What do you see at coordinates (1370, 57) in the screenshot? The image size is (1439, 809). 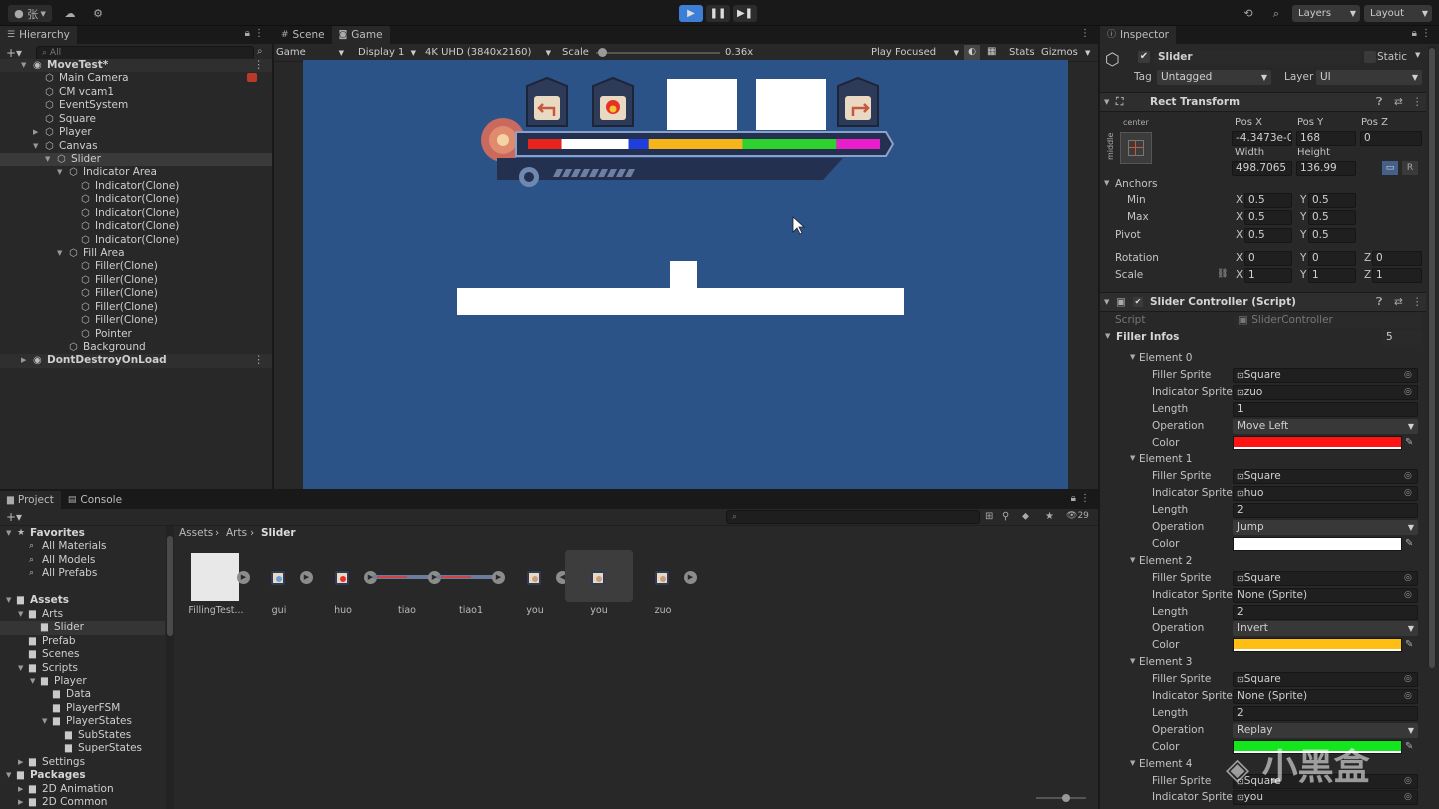 I see `static-checkbox` at bounding box center [1370, 57].